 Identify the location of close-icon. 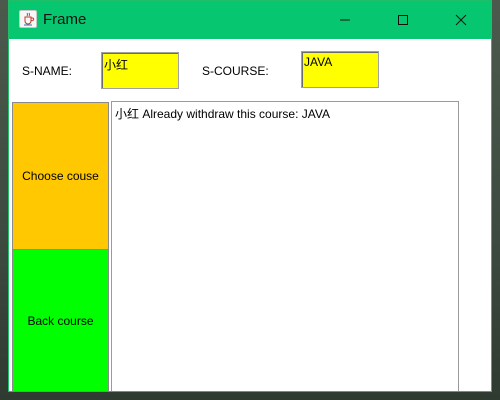
(461, 20).